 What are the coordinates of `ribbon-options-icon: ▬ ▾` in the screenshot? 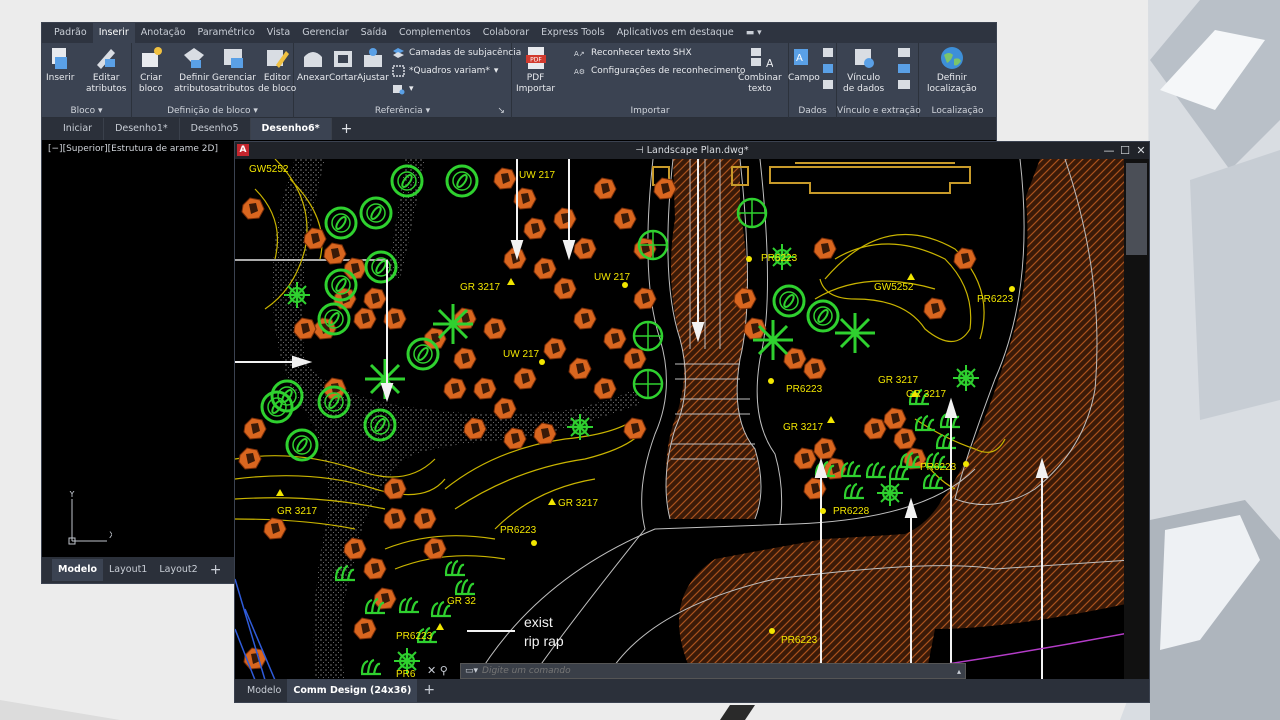 It's located at (754, 33).